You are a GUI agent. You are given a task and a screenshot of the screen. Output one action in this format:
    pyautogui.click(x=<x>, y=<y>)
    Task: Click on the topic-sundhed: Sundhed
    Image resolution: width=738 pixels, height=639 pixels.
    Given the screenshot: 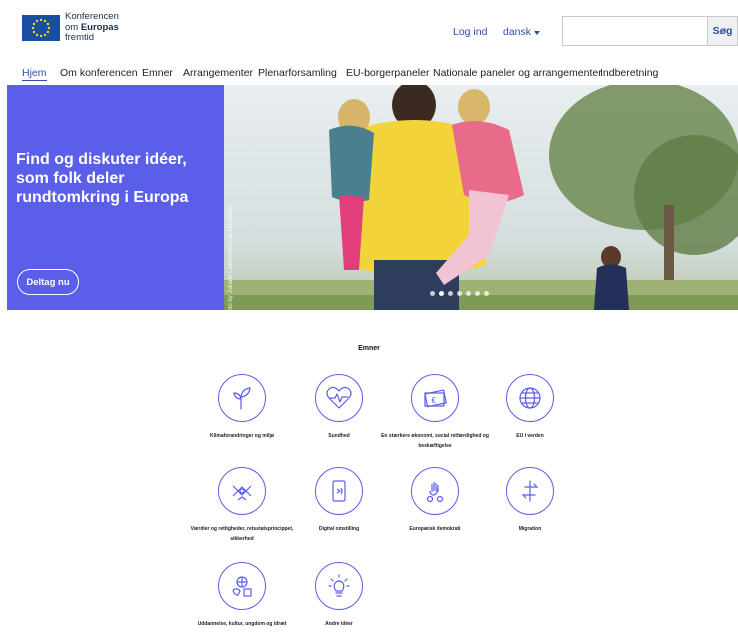 What is the action you would take?
    pyautogui.click(x=339, y=407)
    